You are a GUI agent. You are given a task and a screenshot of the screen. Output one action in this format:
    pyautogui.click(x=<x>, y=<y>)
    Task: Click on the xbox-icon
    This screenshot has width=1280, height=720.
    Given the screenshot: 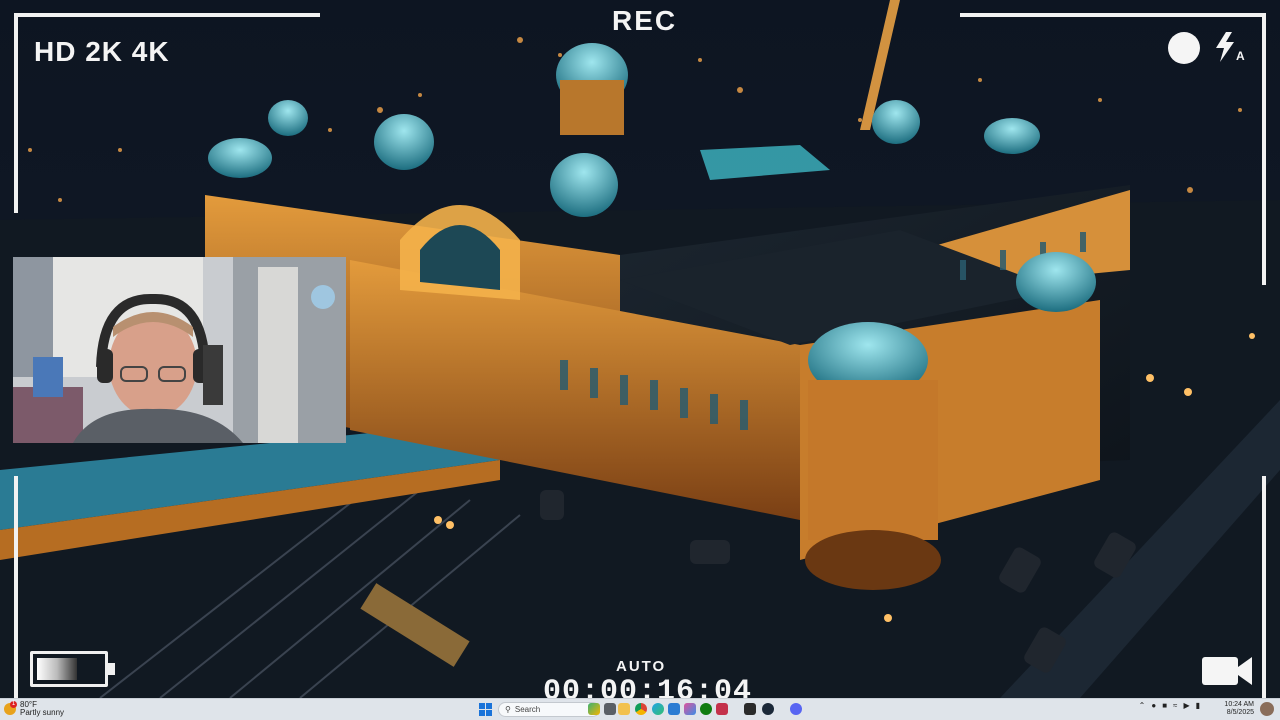 What is the action you would take?
    pyautogui.click(x=706, y=709)
    